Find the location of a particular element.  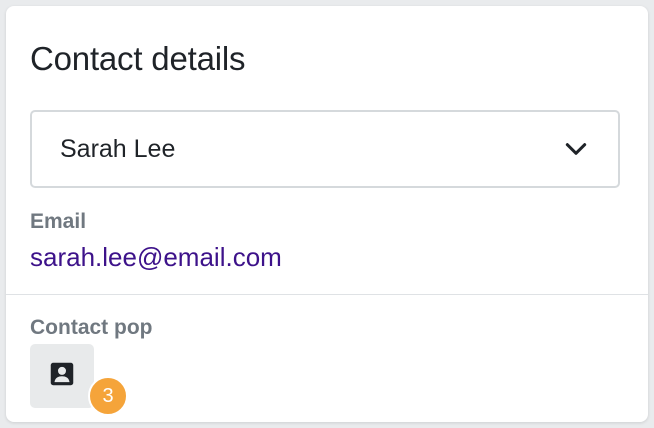

chevron-down-icon is located at coordinates (576, 149).